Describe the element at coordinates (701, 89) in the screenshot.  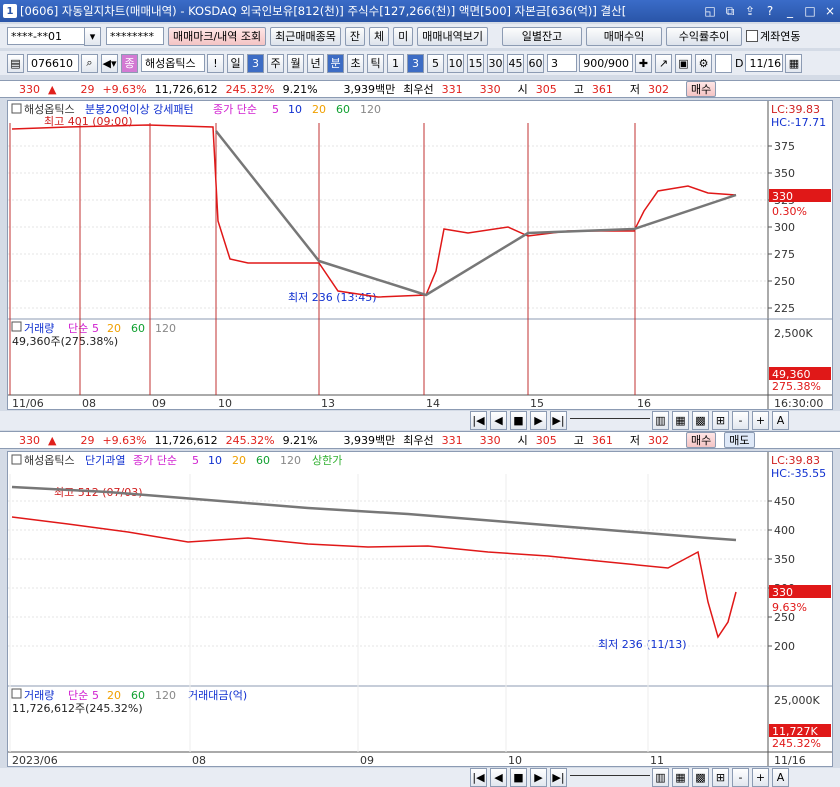
I see `buy-button: 매수` at that location.